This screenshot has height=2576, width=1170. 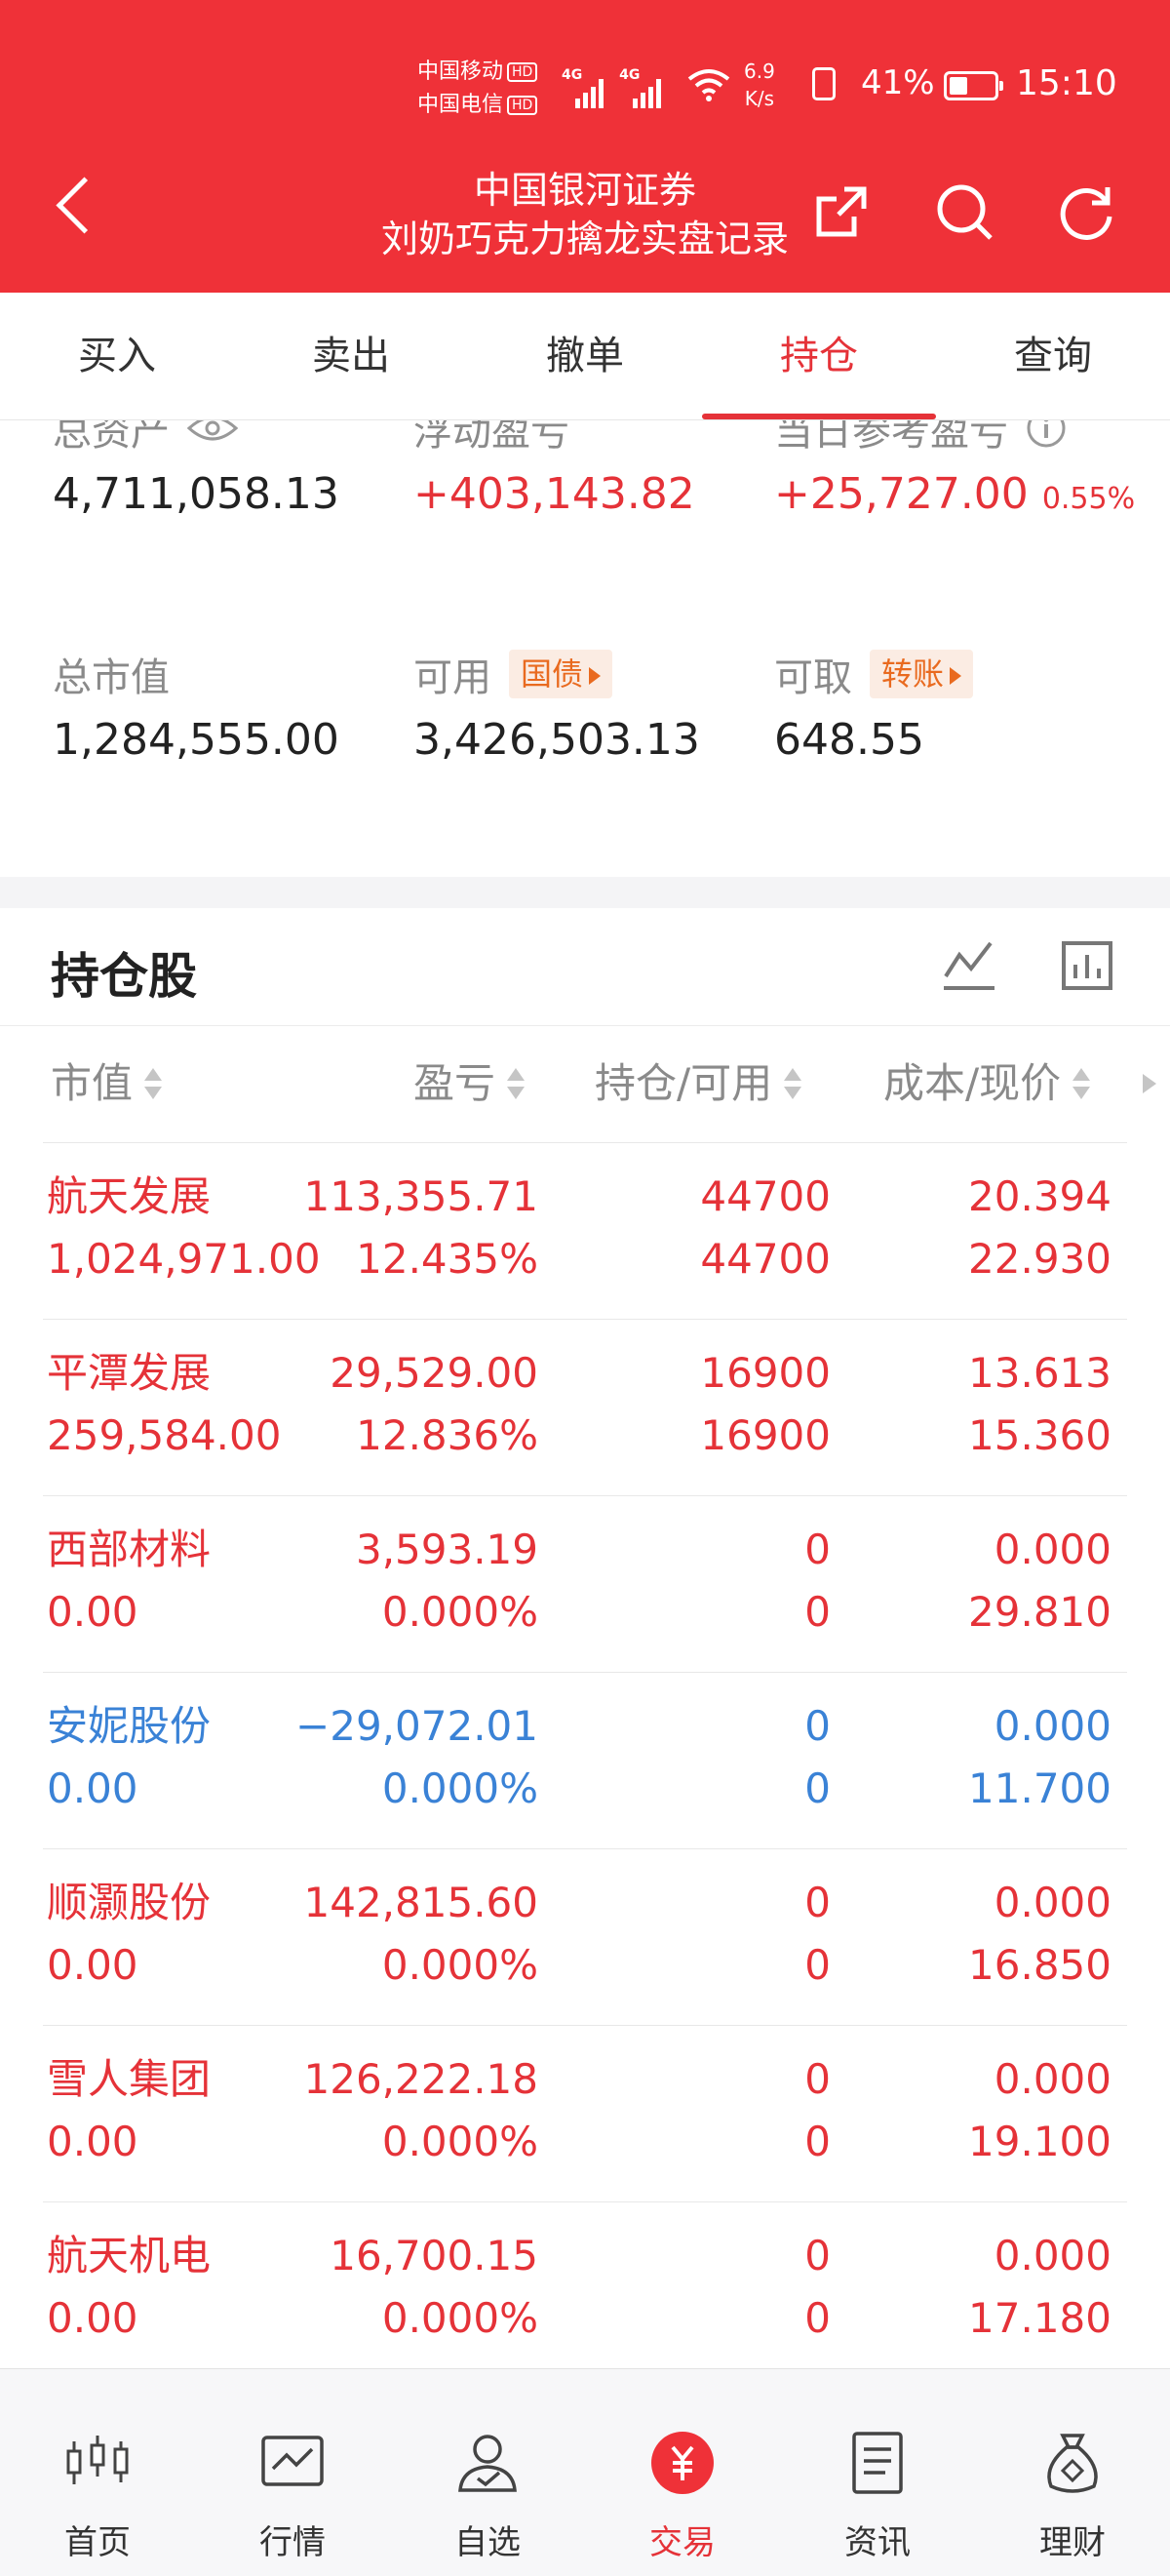 I want to click on floating-pl: 浮动盈亏 +403,143.82, so click(x=554, y=469).